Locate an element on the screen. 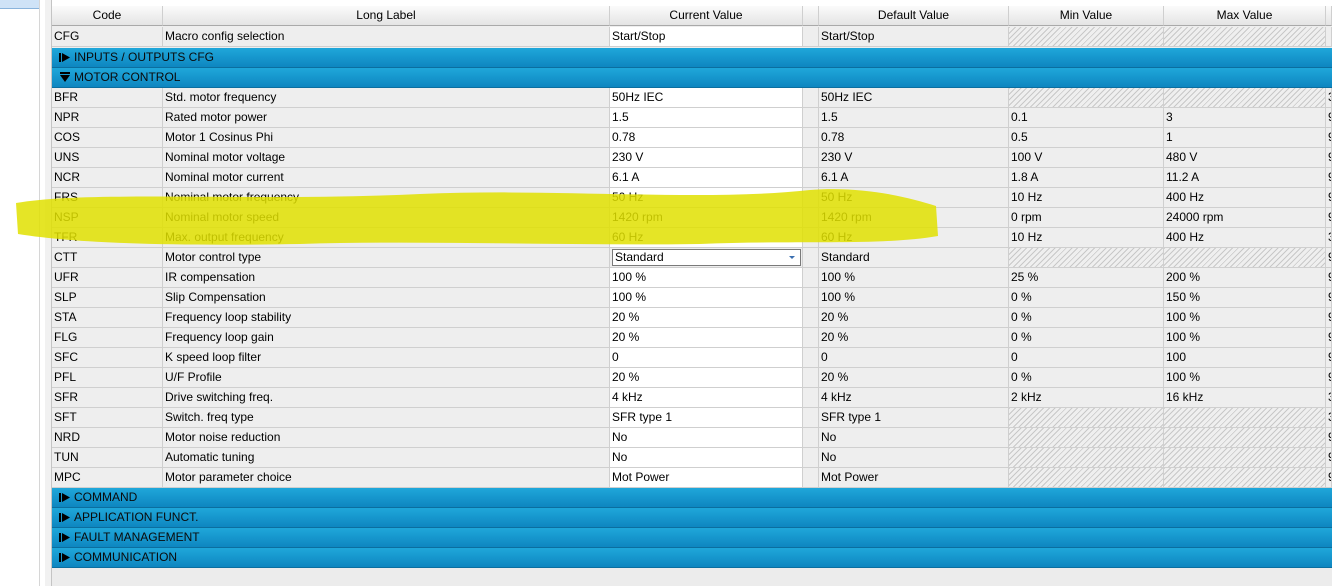 Image resolution: width=1332 pixels, height=586 pixels. param-current-value: Start/Stop is located at coordinates (706, 37).